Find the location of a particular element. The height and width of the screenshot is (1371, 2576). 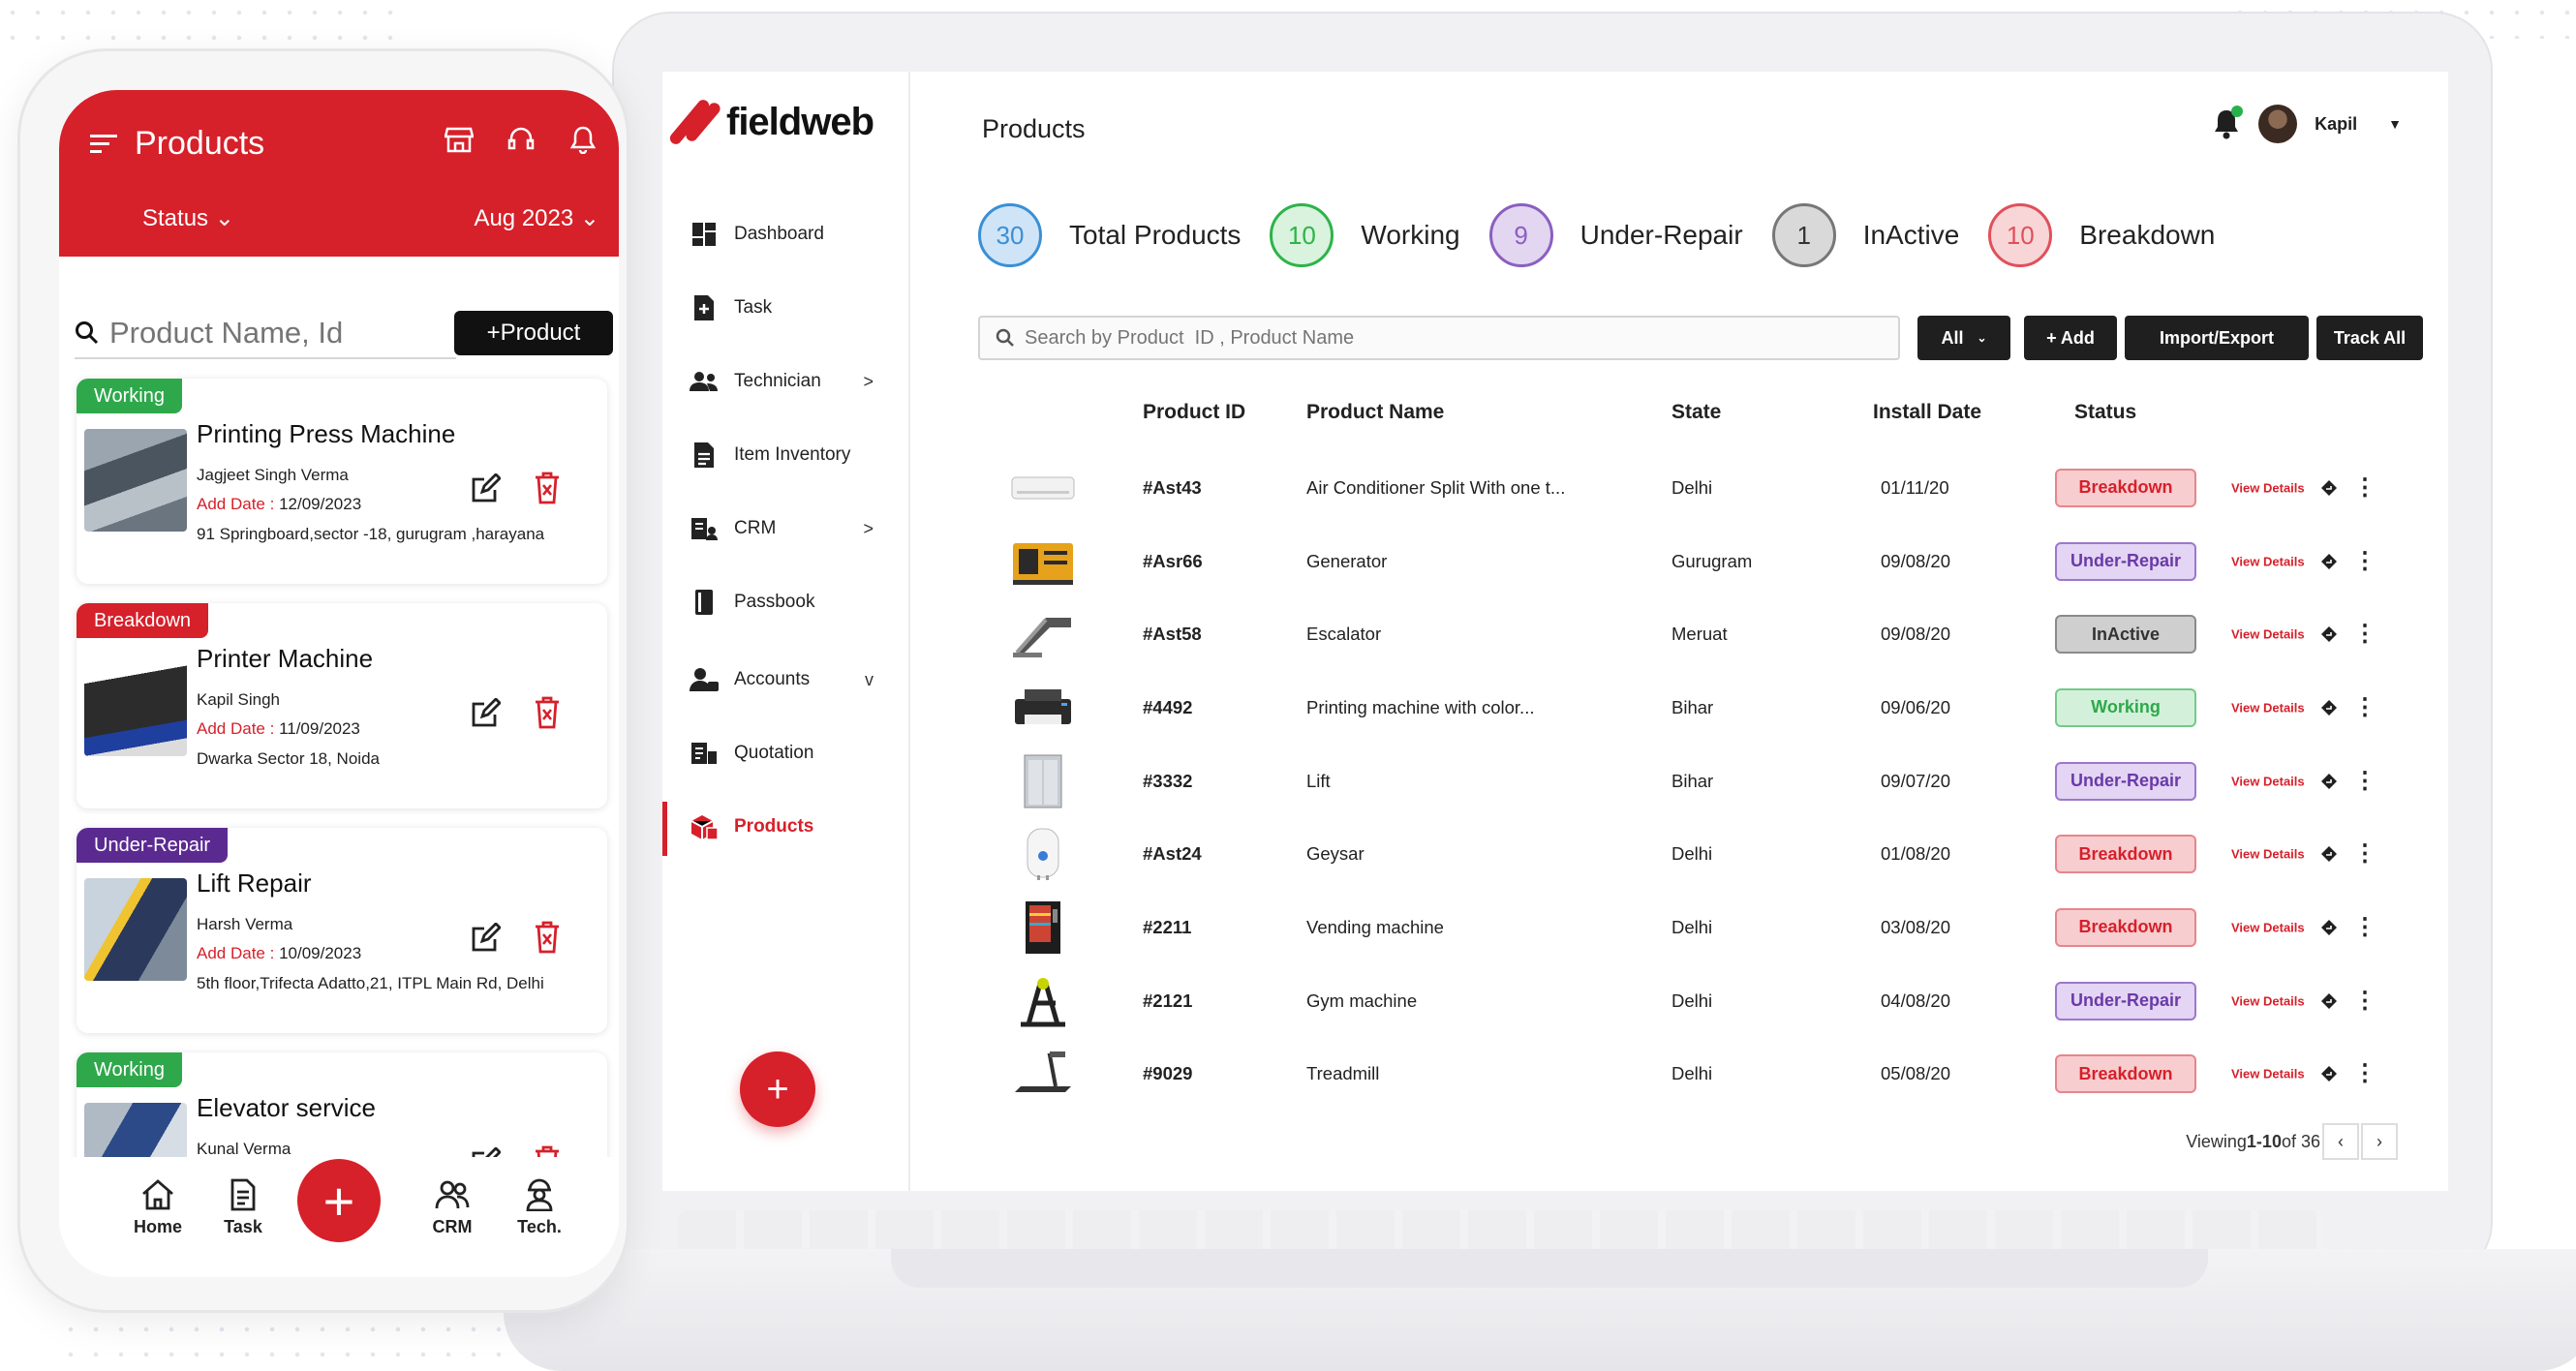

filter-dropdown: All ⌄ is located at coordinates (1963, 338).